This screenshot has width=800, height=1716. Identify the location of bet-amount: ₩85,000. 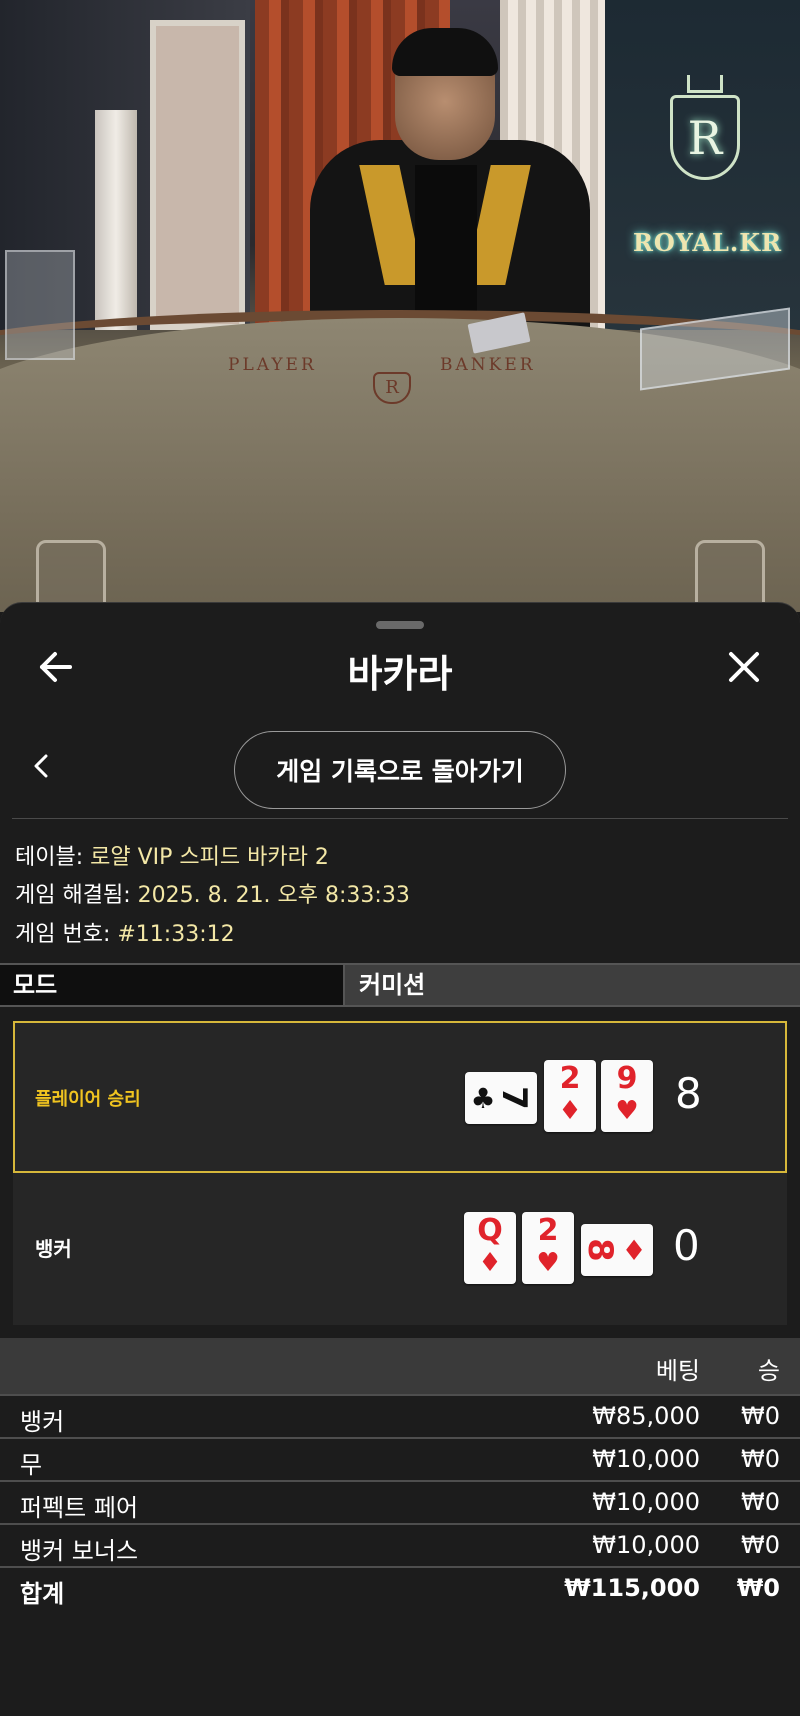
(646, 1416).